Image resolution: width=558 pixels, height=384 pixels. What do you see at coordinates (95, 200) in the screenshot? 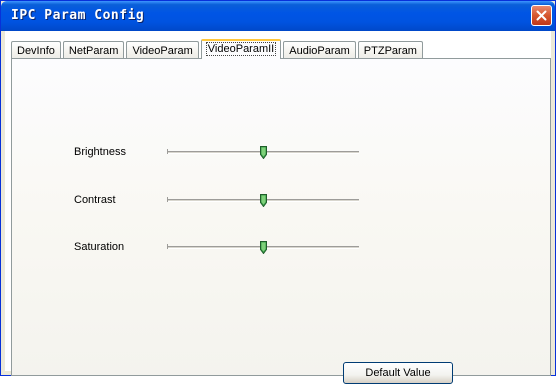
I see `contrast-label: Contrast` at bounding box center [95, 200].